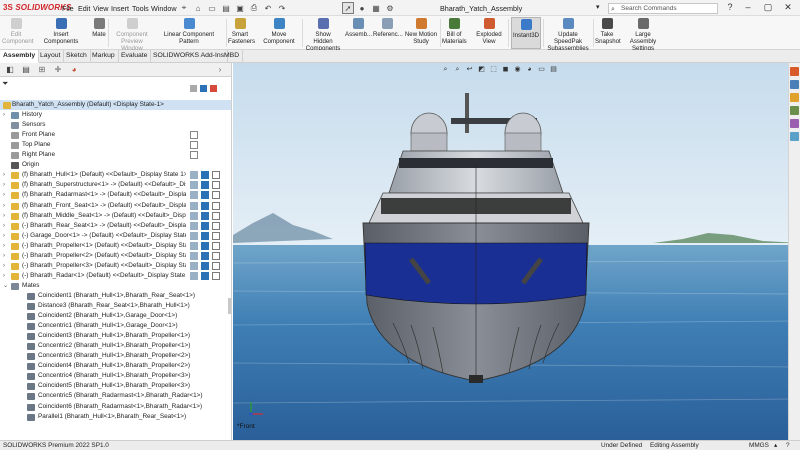 The width and height of the screenshot is (800, 450). Describe the element at coordinates (104, 56) in the screenshot. I see `tab-markup: Markup` at that location.